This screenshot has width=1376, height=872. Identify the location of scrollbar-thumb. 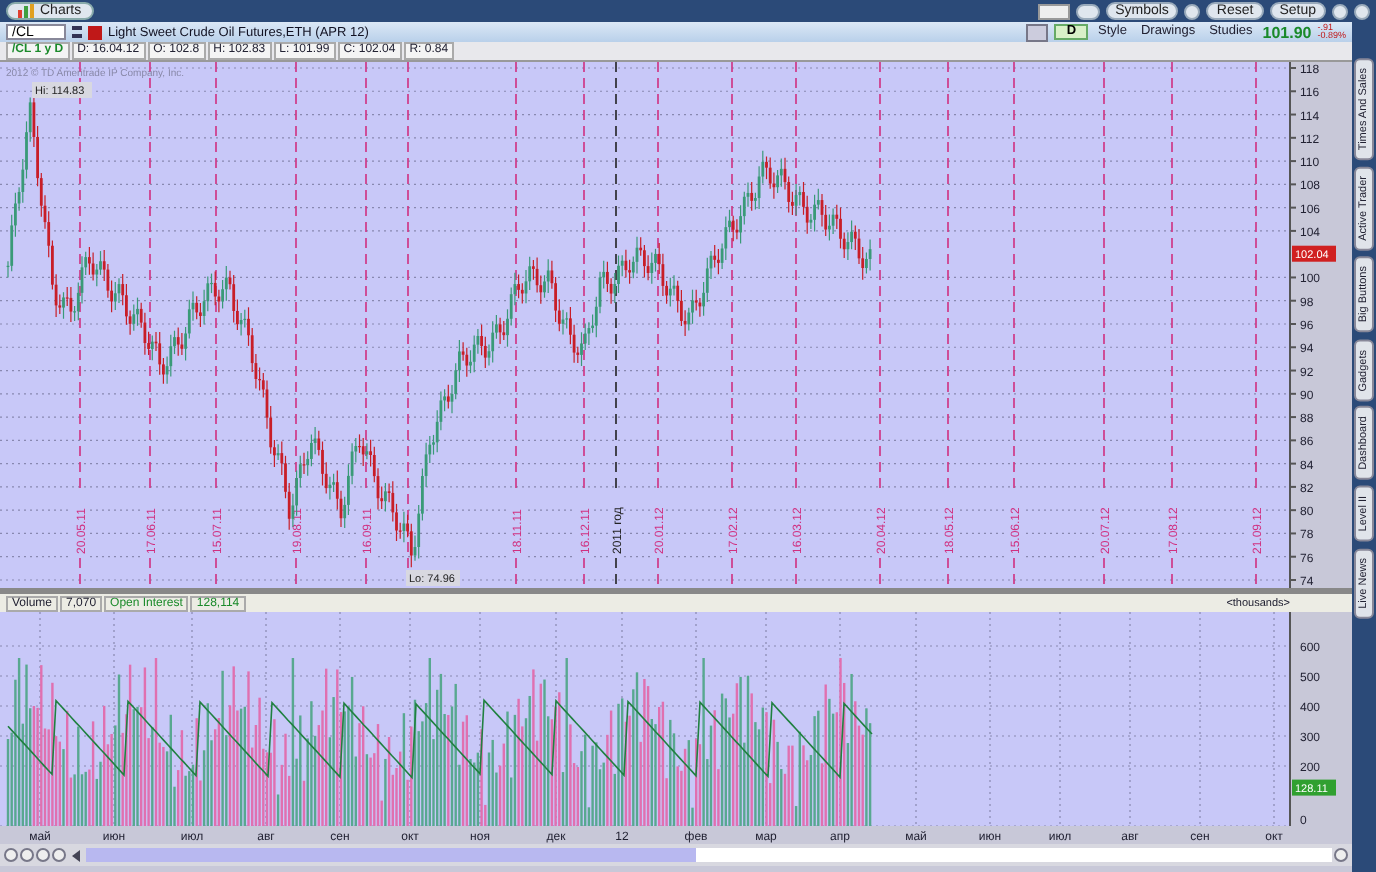
(391, 855).